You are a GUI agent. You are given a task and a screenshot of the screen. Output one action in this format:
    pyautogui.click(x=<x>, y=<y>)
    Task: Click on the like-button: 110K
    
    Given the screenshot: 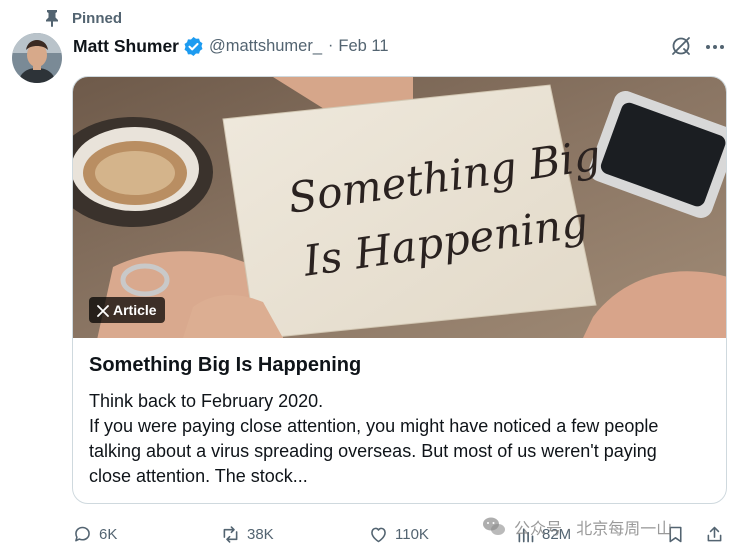 What is the action you would take?
    pyautogui.click(x=398, y=534)
    